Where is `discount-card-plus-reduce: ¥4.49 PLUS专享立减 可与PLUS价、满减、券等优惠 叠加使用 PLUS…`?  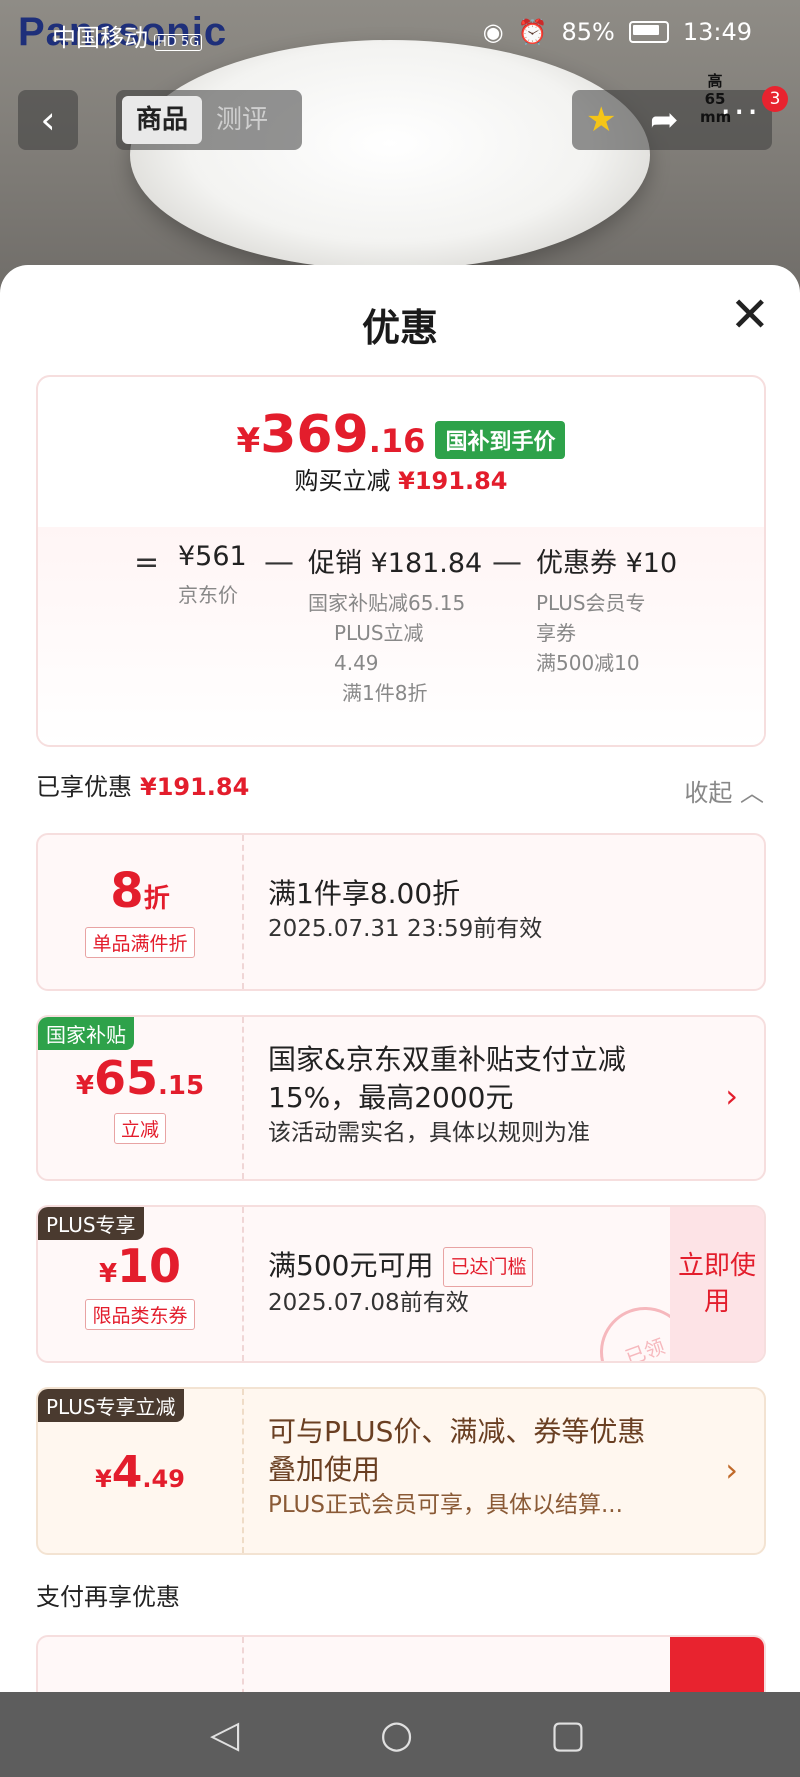
discount-card-plus-reduce: ¥4.49 PLUS专享立减 可与PLUS价、满减、券等优惠 叠加使用 PLUS… is located at coordinates (401, 1471).